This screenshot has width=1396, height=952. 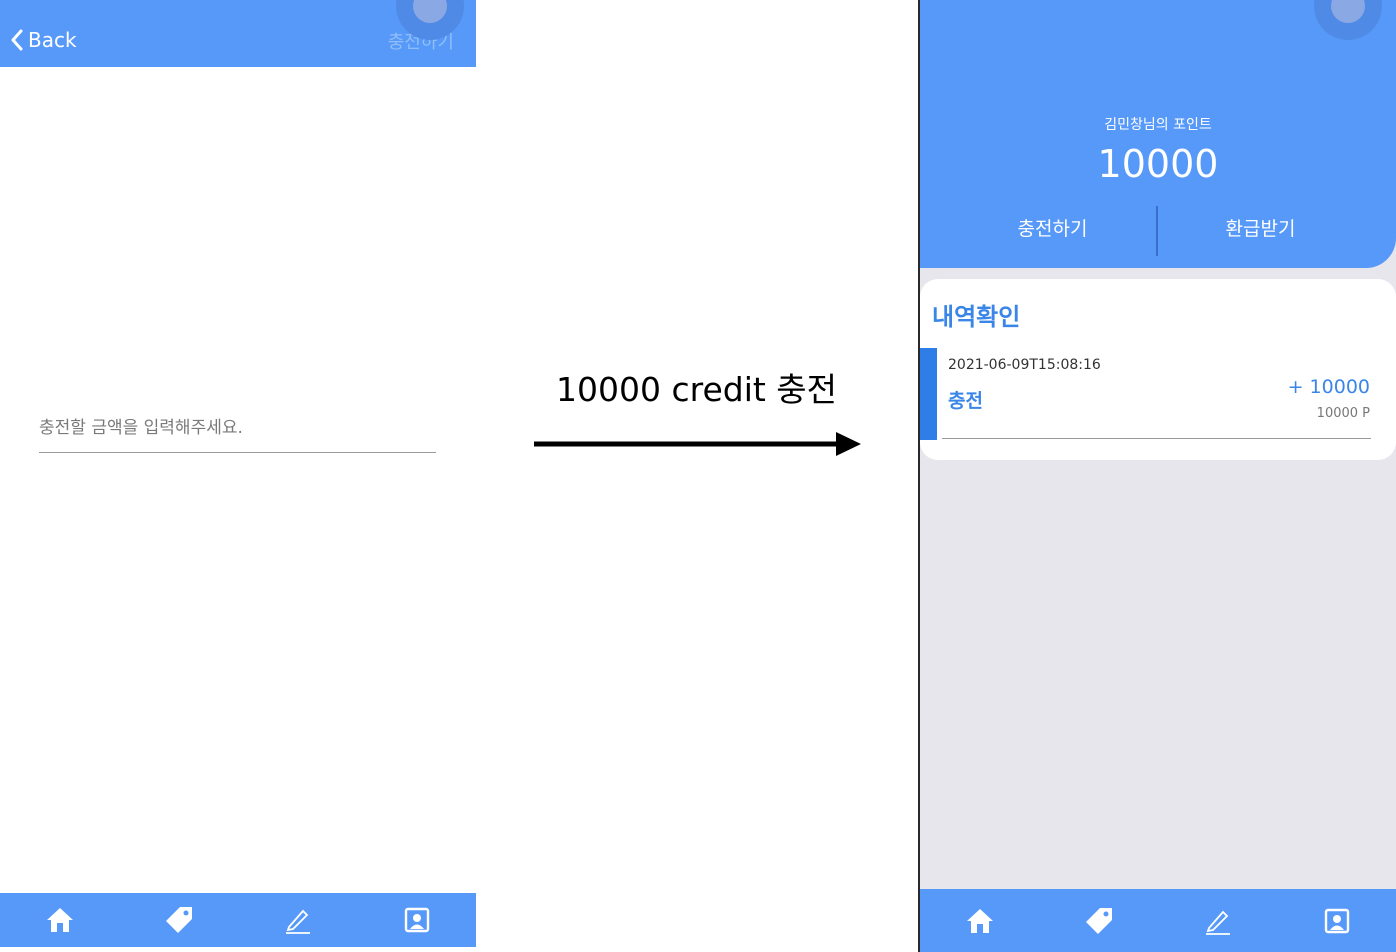 I want to click on charge-amount-input, so click(x=237, y=428).